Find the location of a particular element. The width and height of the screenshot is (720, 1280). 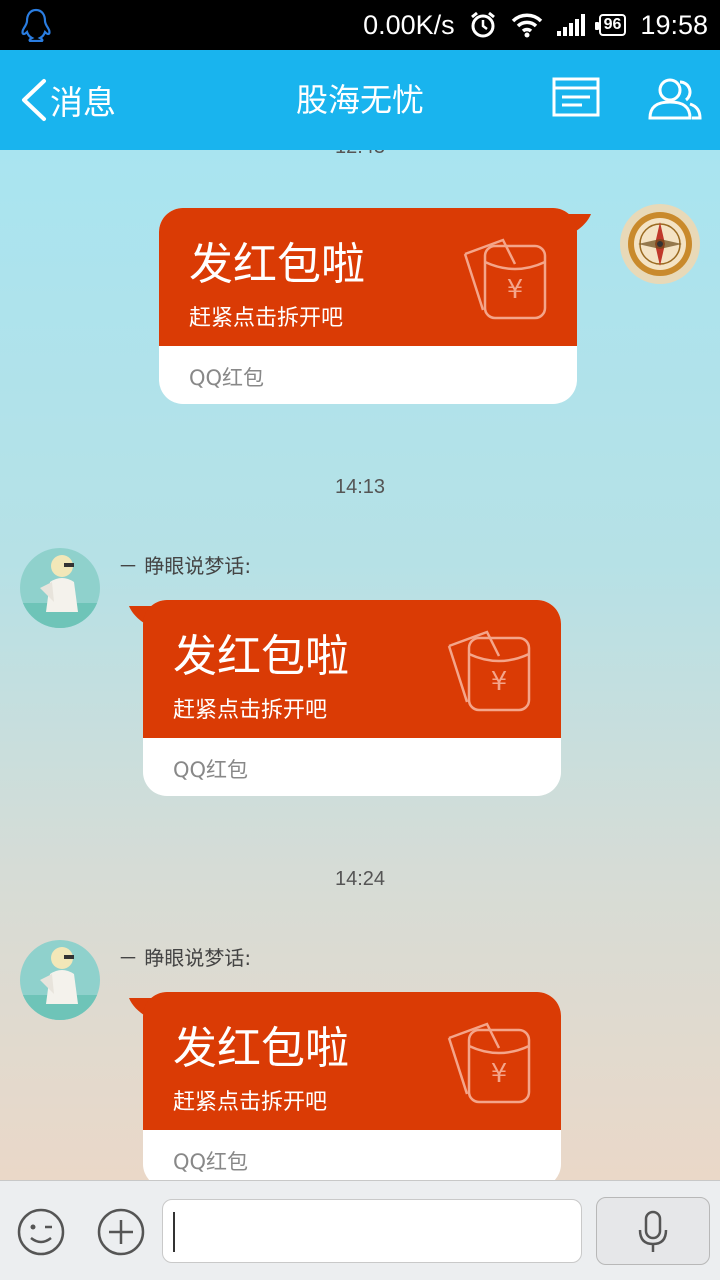

group-profile-button is located at coordinates (581, 100).